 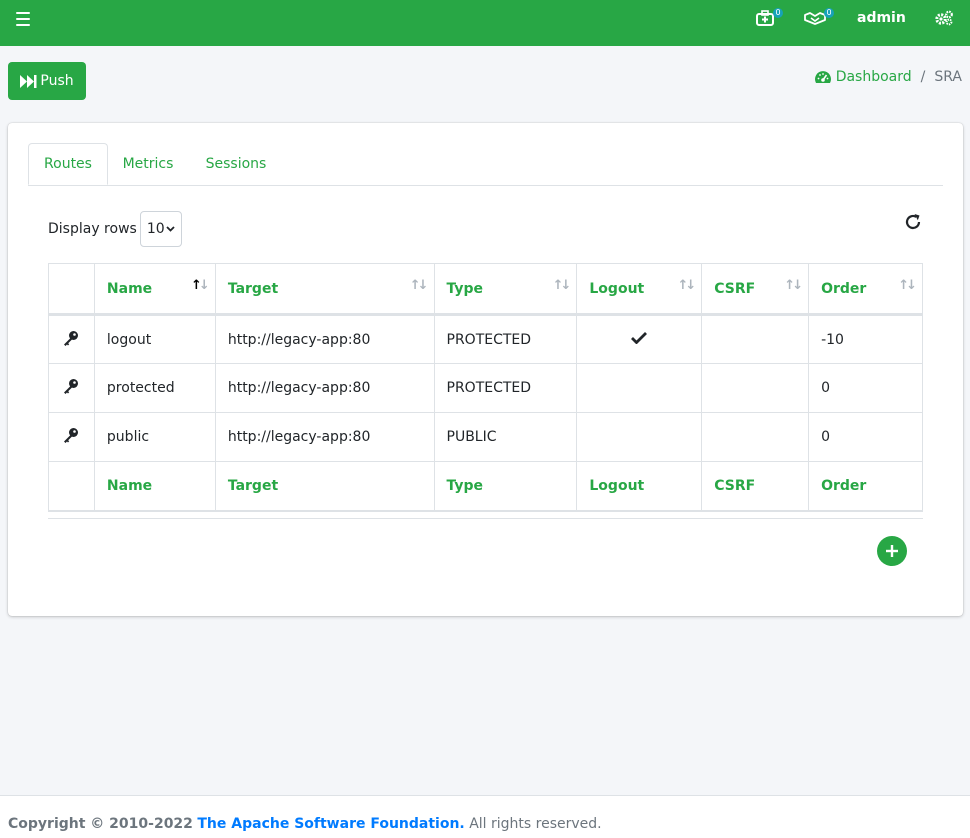 What do you see at coordinates (755, 289) in the screenshot?
I see `column-header-csrf: CSRF ↑↓` at bounding box center [755, 289].